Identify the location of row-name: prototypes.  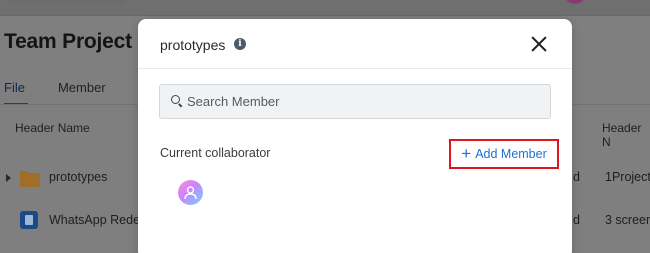
(78, 177).